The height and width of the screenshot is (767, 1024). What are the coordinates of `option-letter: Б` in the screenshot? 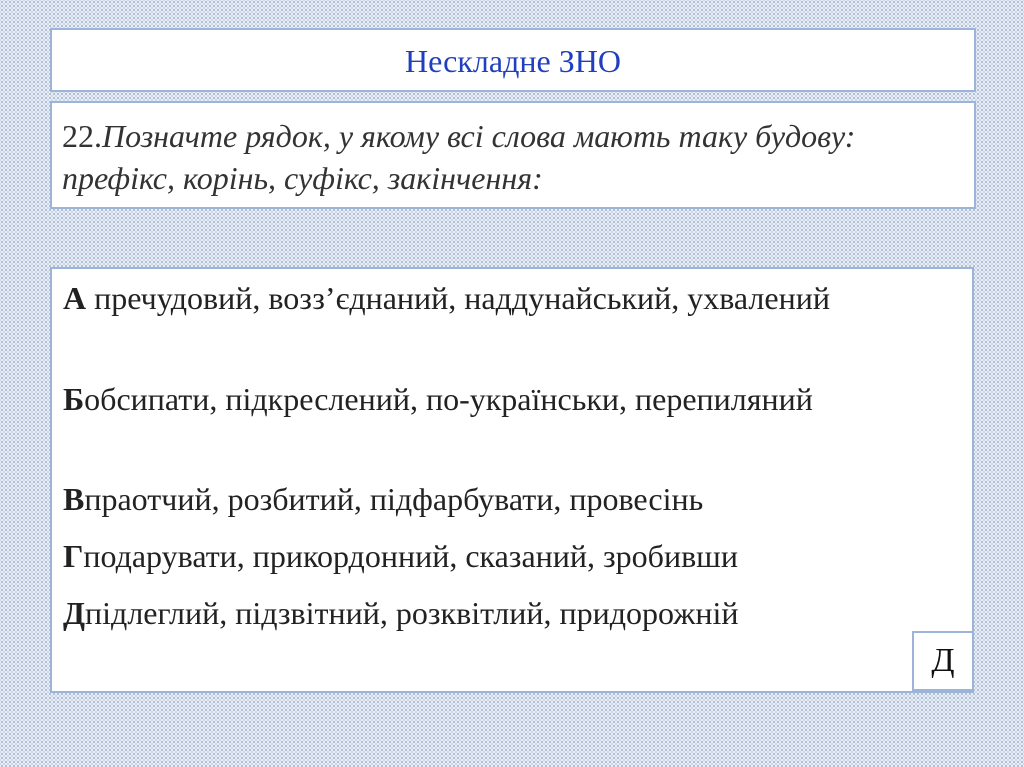 It's located at (74, 399).